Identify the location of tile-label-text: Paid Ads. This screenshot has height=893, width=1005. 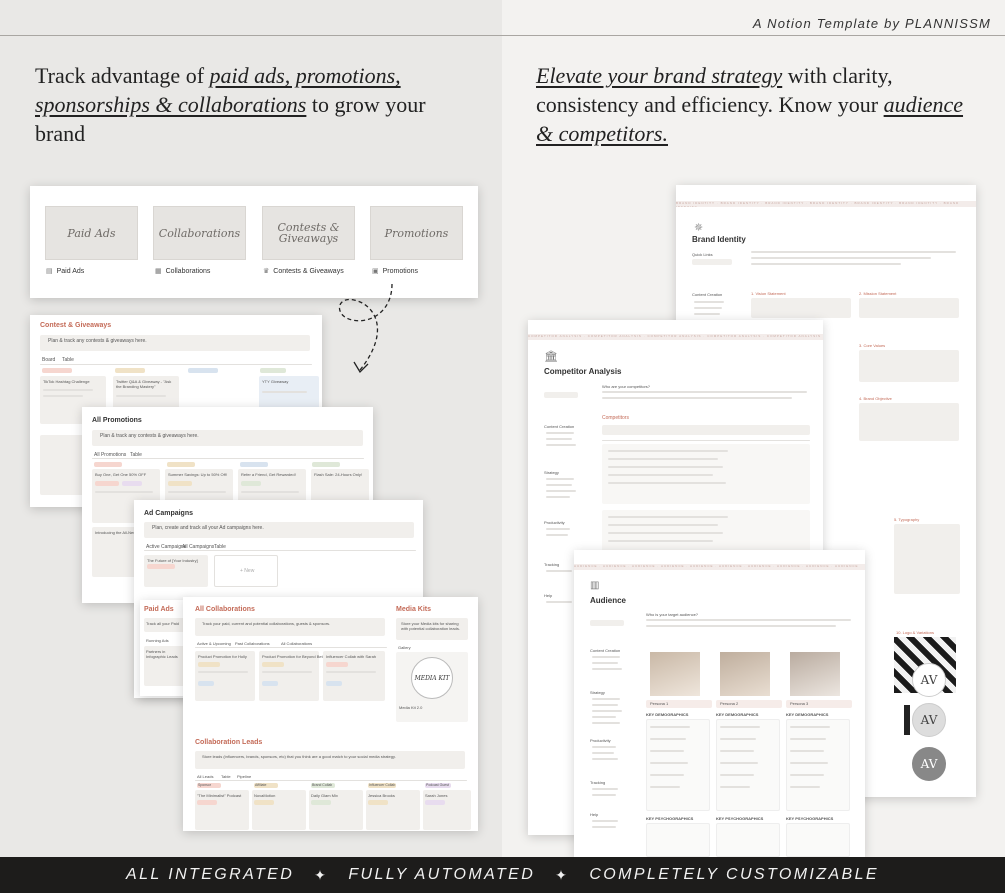
(70, 271).